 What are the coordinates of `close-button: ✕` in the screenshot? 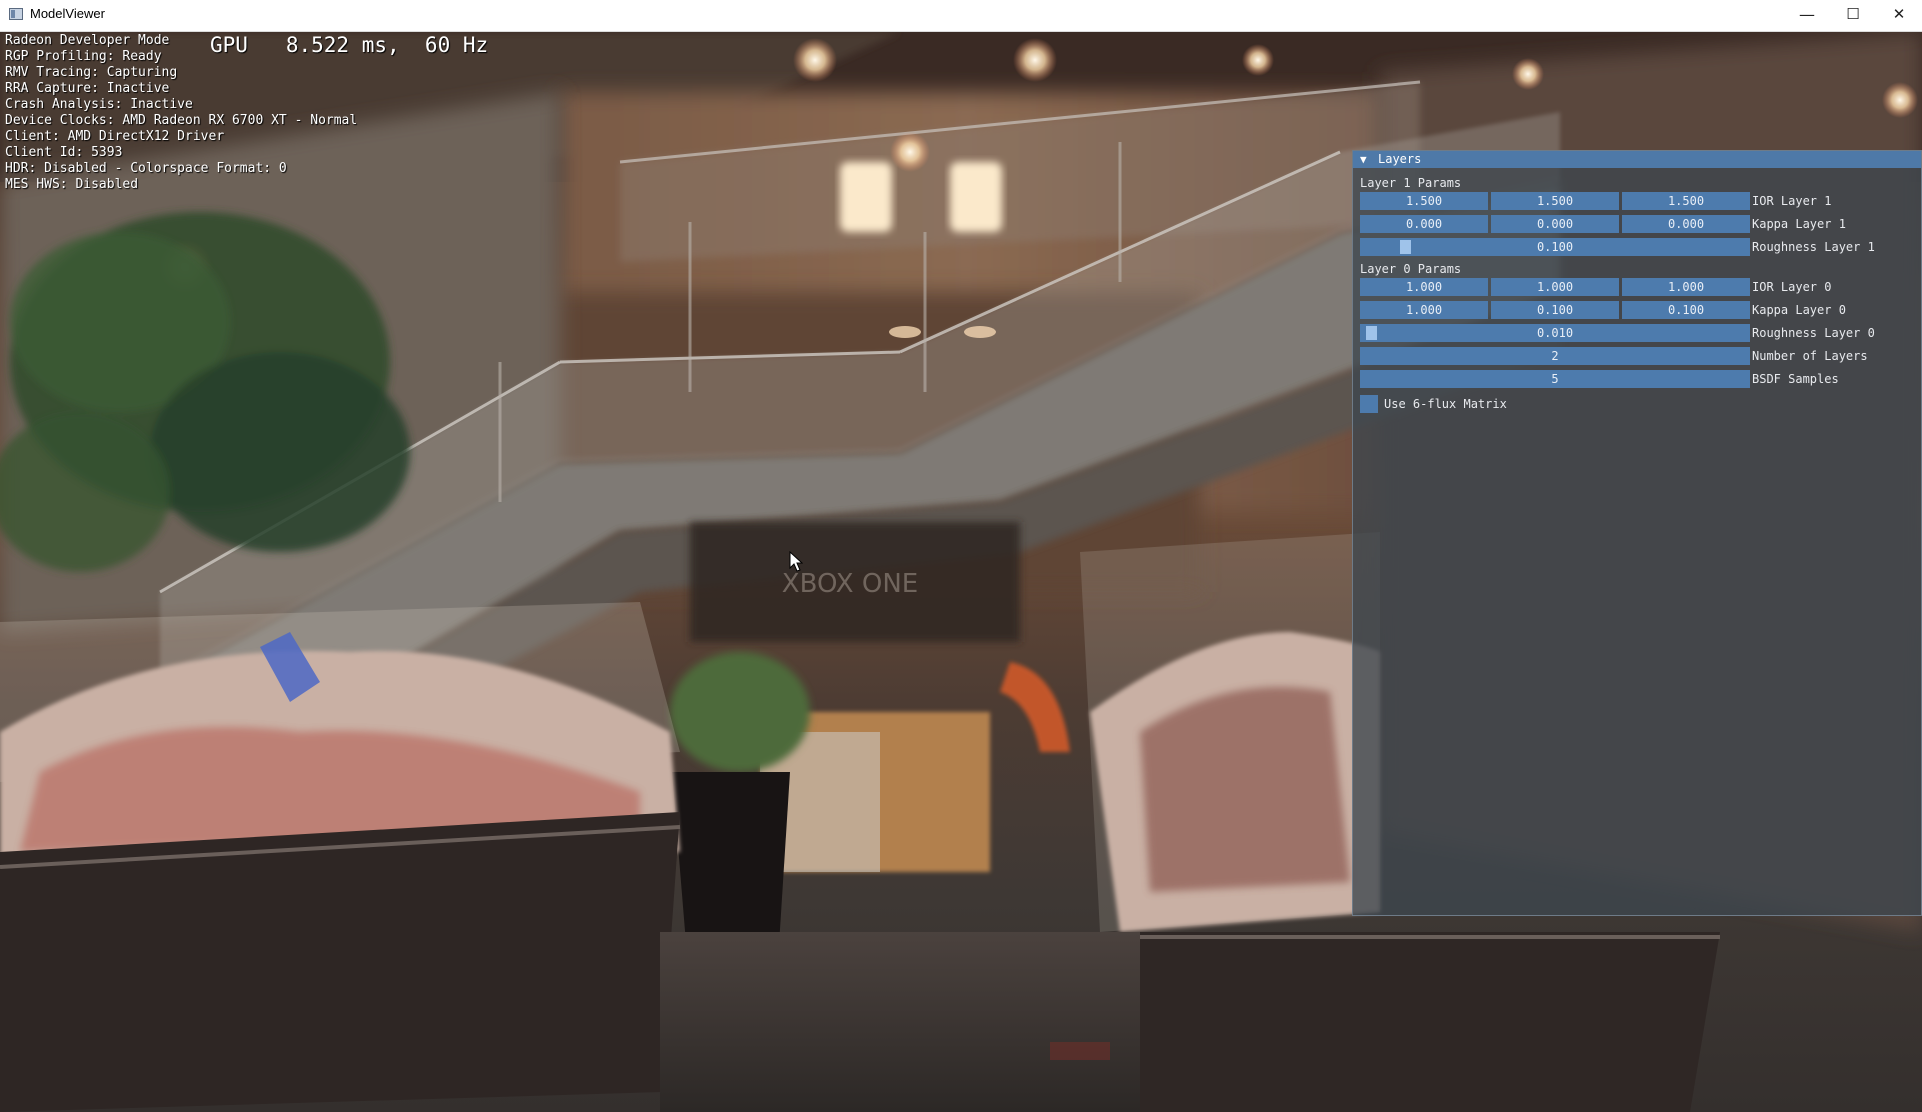 It's located at (1899, 15).